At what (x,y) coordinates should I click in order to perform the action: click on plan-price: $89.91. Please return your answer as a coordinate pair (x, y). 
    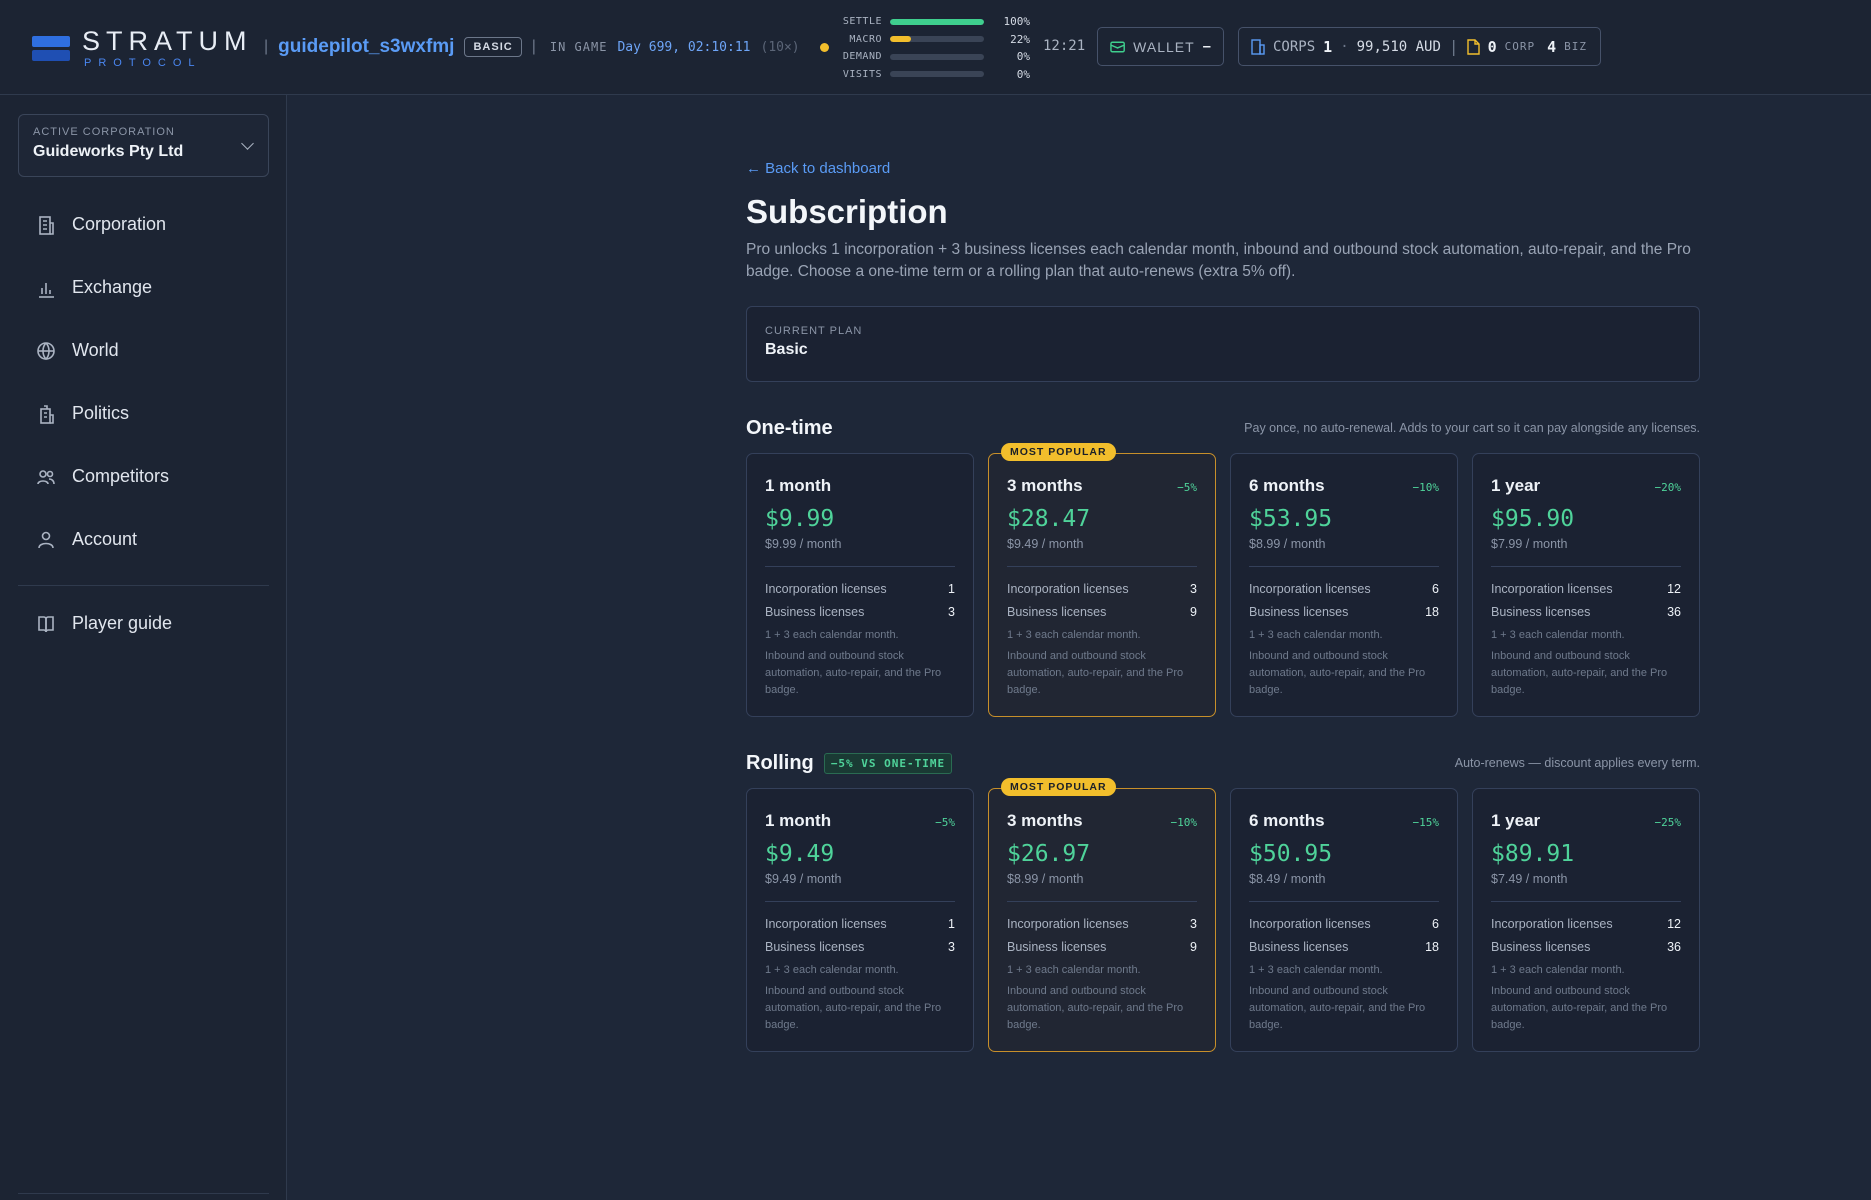
    Looking at the image, I should click on (1533, 854).